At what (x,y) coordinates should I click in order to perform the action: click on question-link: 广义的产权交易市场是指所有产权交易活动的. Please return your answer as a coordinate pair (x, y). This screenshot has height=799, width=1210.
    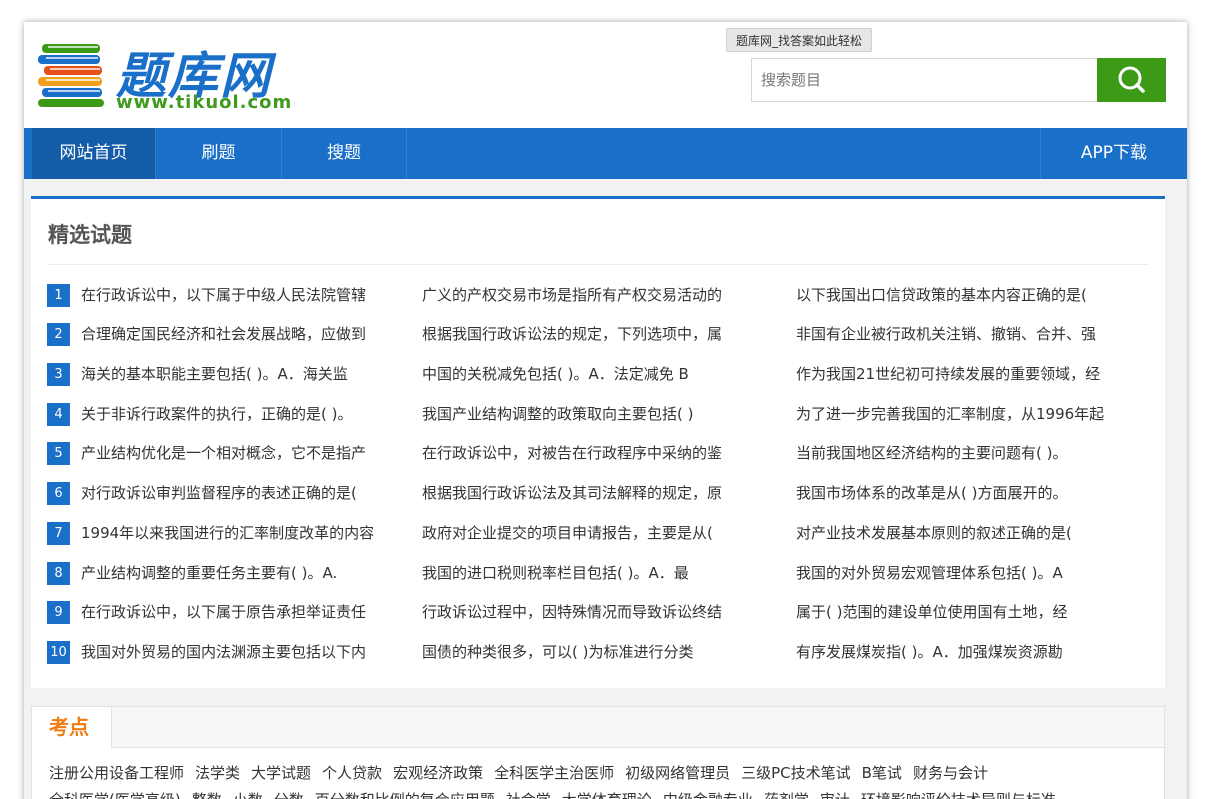
    Looking at the image, I should click on (587, 295).